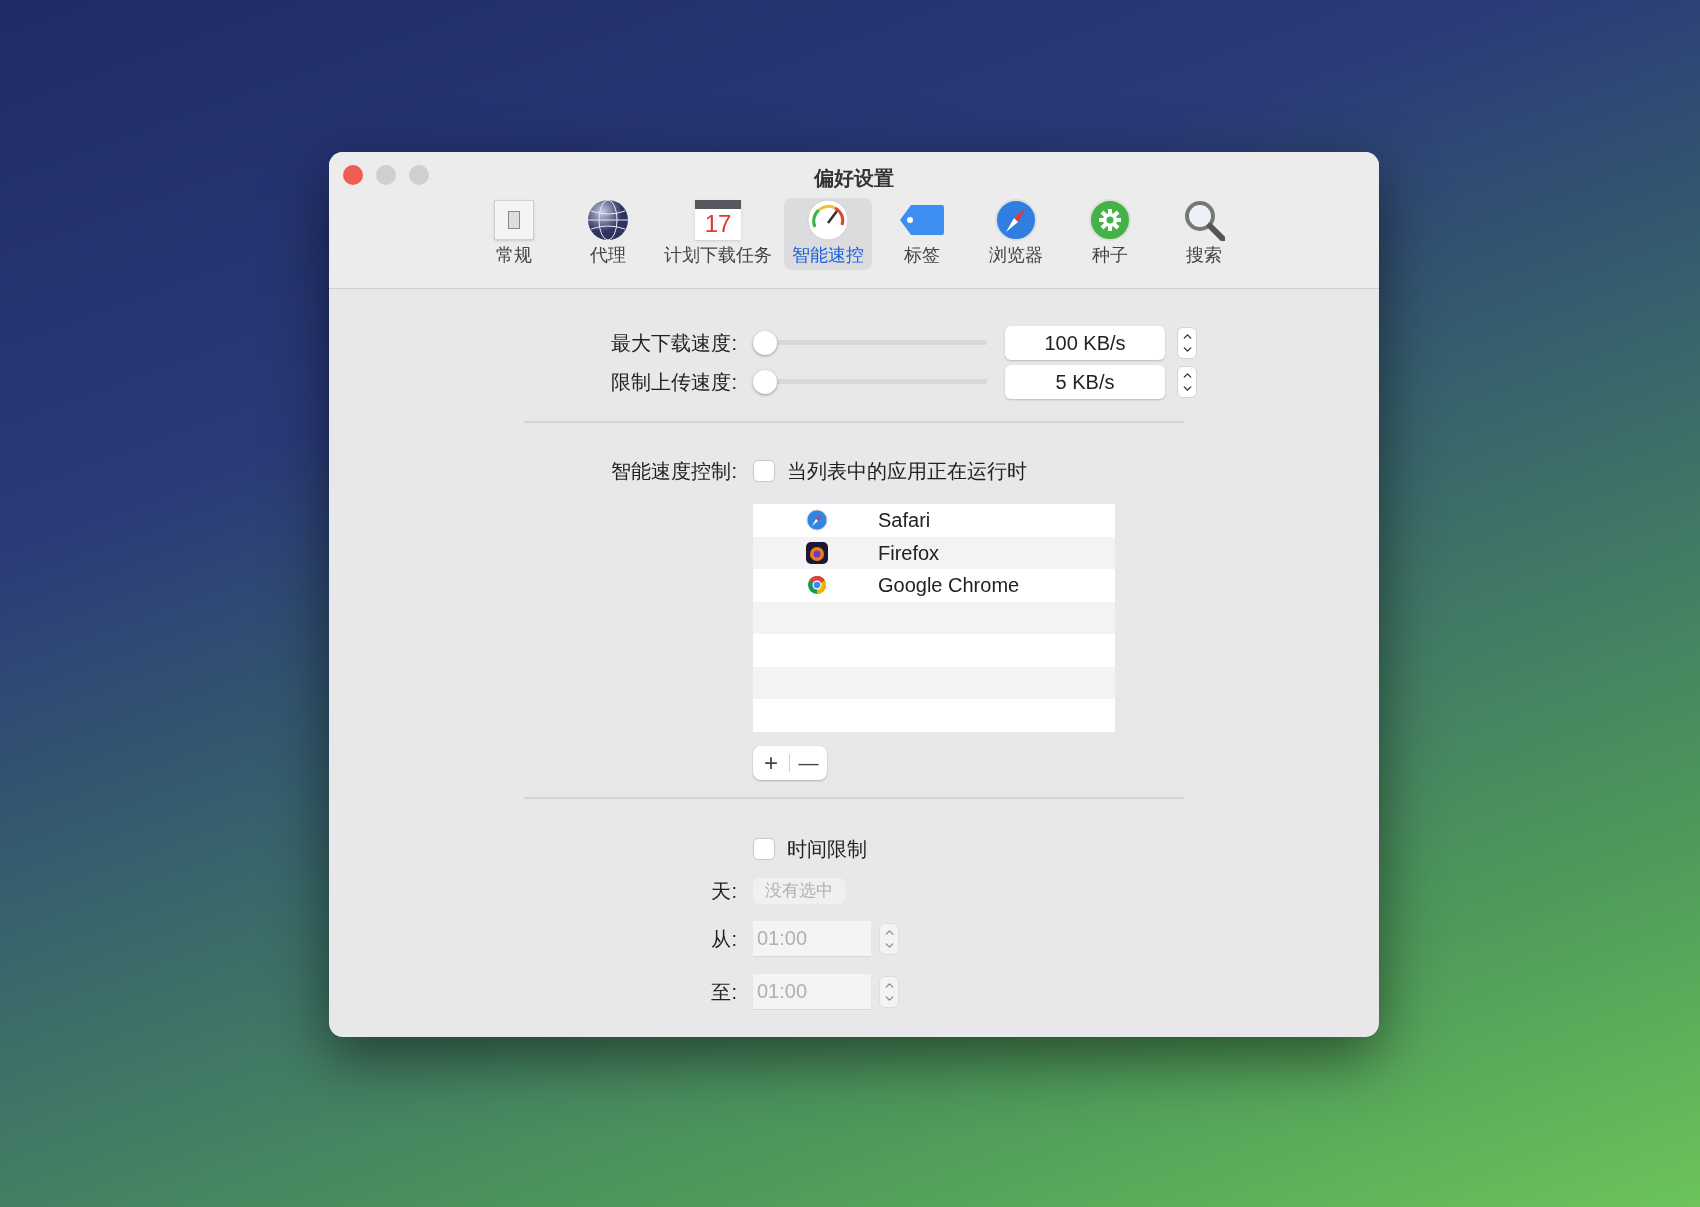  What do you see at coordinates (1204, 220) in the screenshot?
I see `search-icon` at bounding box center [1204, 220].